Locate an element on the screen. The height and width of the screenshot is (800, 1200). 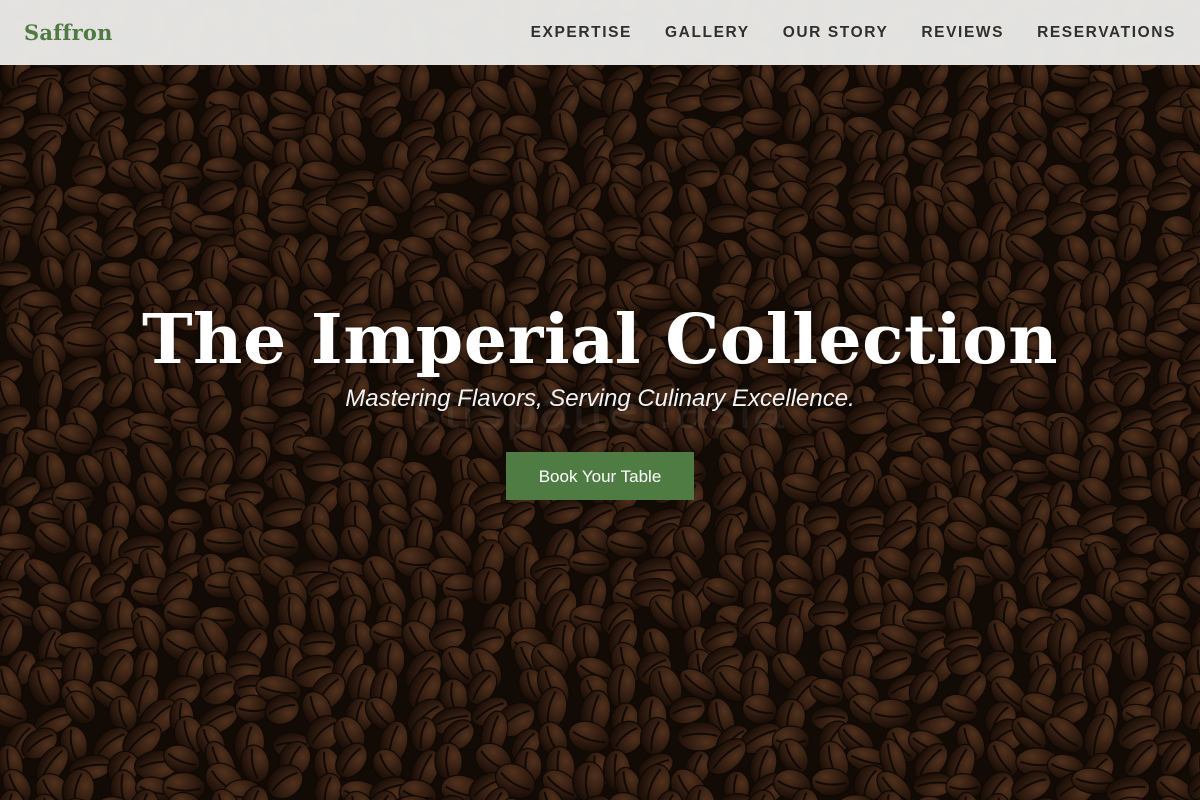
nav-link-our-story: OUR STORY is located at coordinates (836, 33).